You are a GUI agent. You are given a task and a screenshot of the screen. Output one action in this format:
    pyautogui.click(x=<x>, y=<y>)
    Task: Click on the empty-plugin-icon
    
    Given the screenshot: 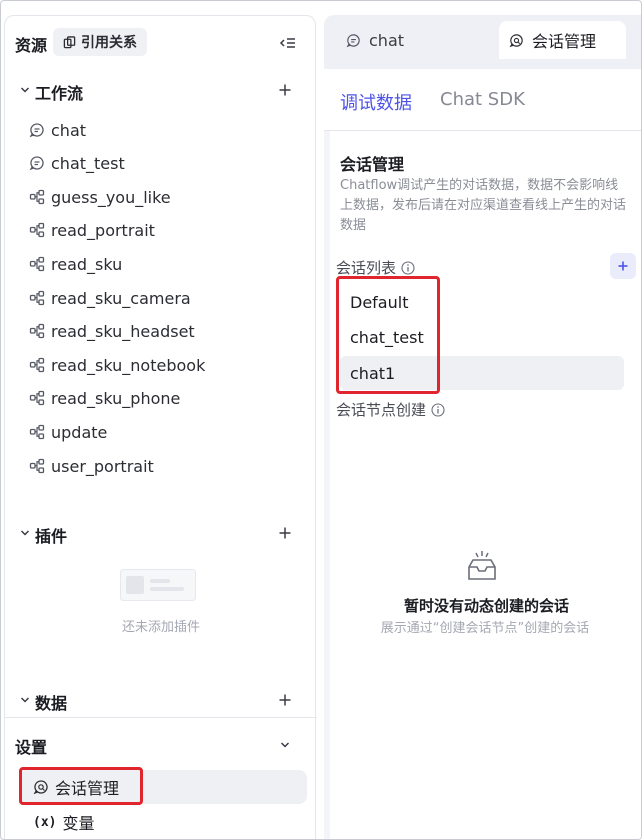 What is the action you would take?
    pyautogui.click(x=158, y=585)
    